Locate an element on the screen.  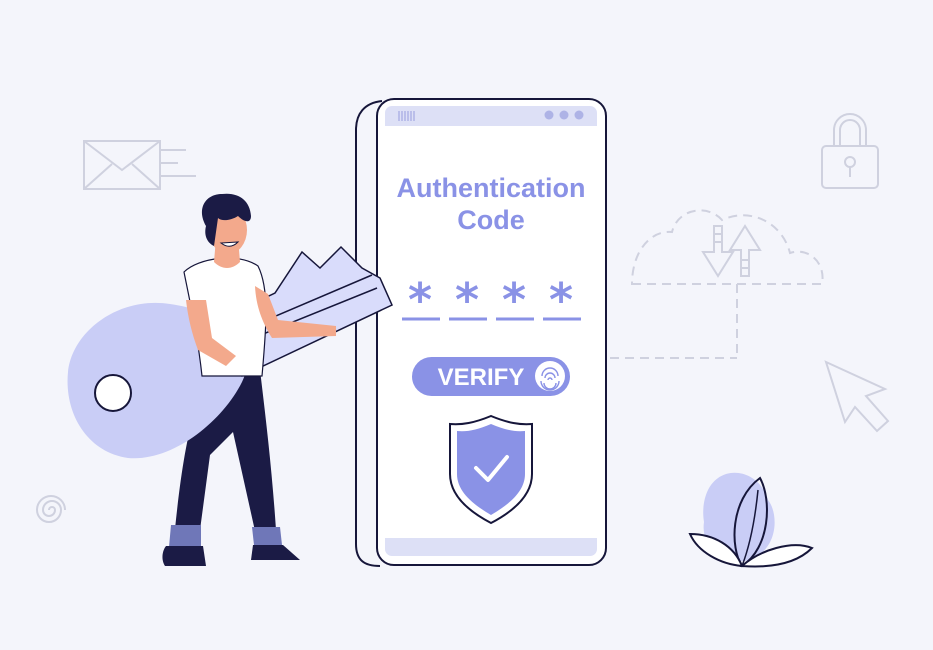
plant-illustration is located at coordinates (751, 520).